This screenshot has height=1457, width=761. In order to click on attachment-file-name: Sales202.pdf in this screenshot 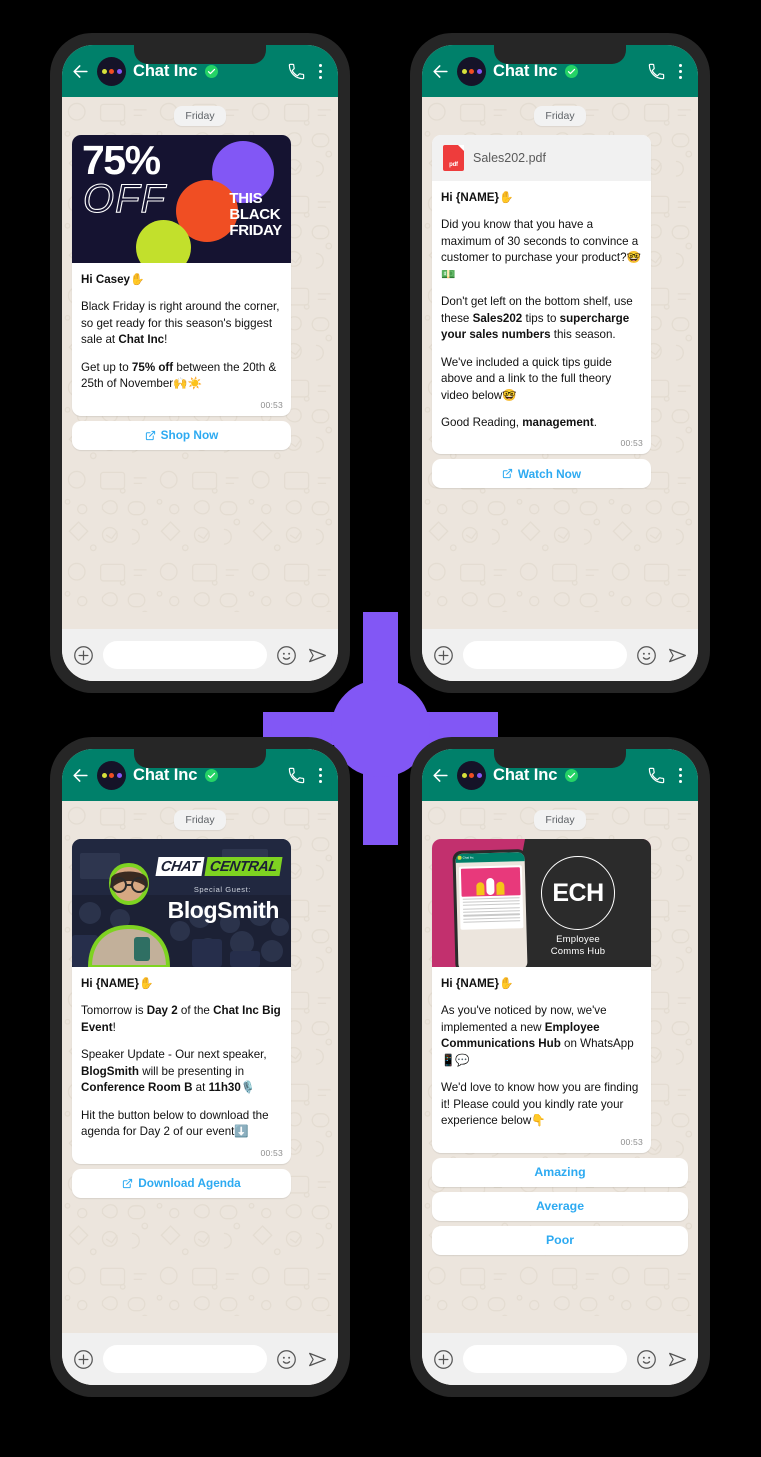, I will do `click(509, 158)`.